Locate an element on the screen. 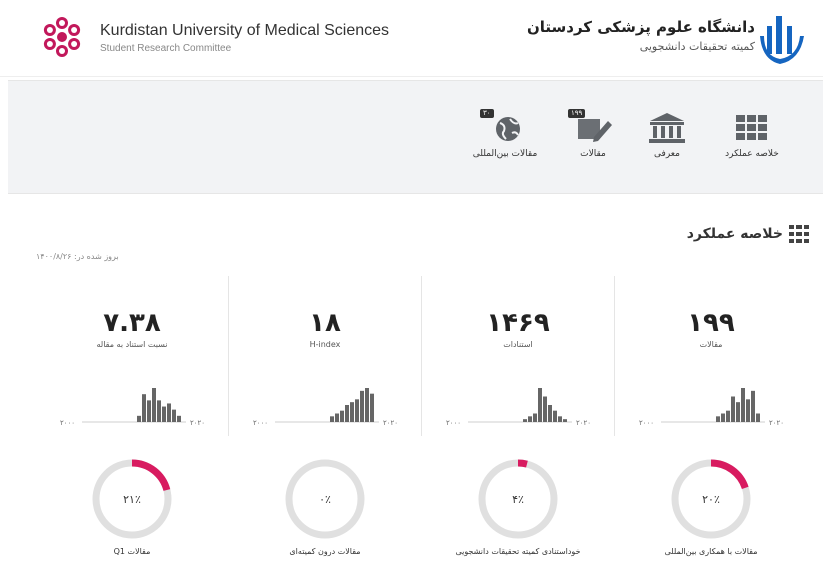 This screenshot has width=823, height=563. university-logo-icon is located at coordinates (782, 40).